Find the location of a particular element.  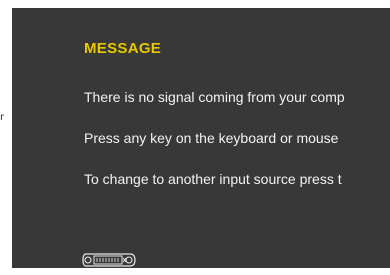

left-edge-text-fragment: r is located at coordinates (2, 117).